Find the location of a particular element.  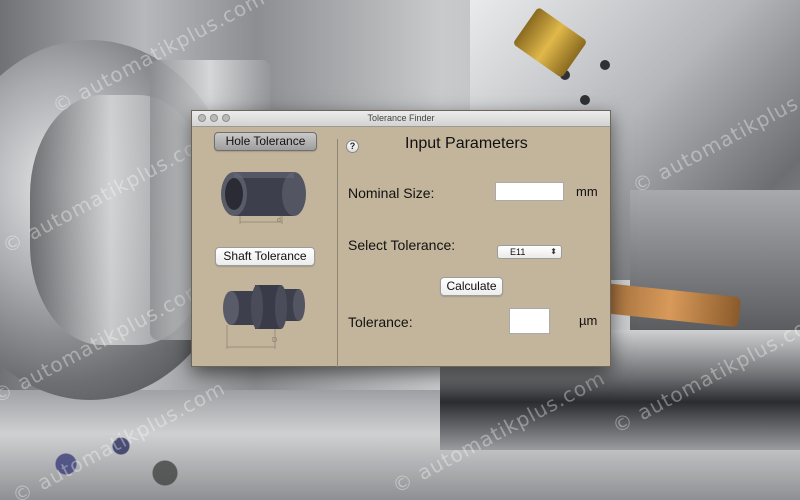

shaft-part-icon is located at coordinates (264, 317).